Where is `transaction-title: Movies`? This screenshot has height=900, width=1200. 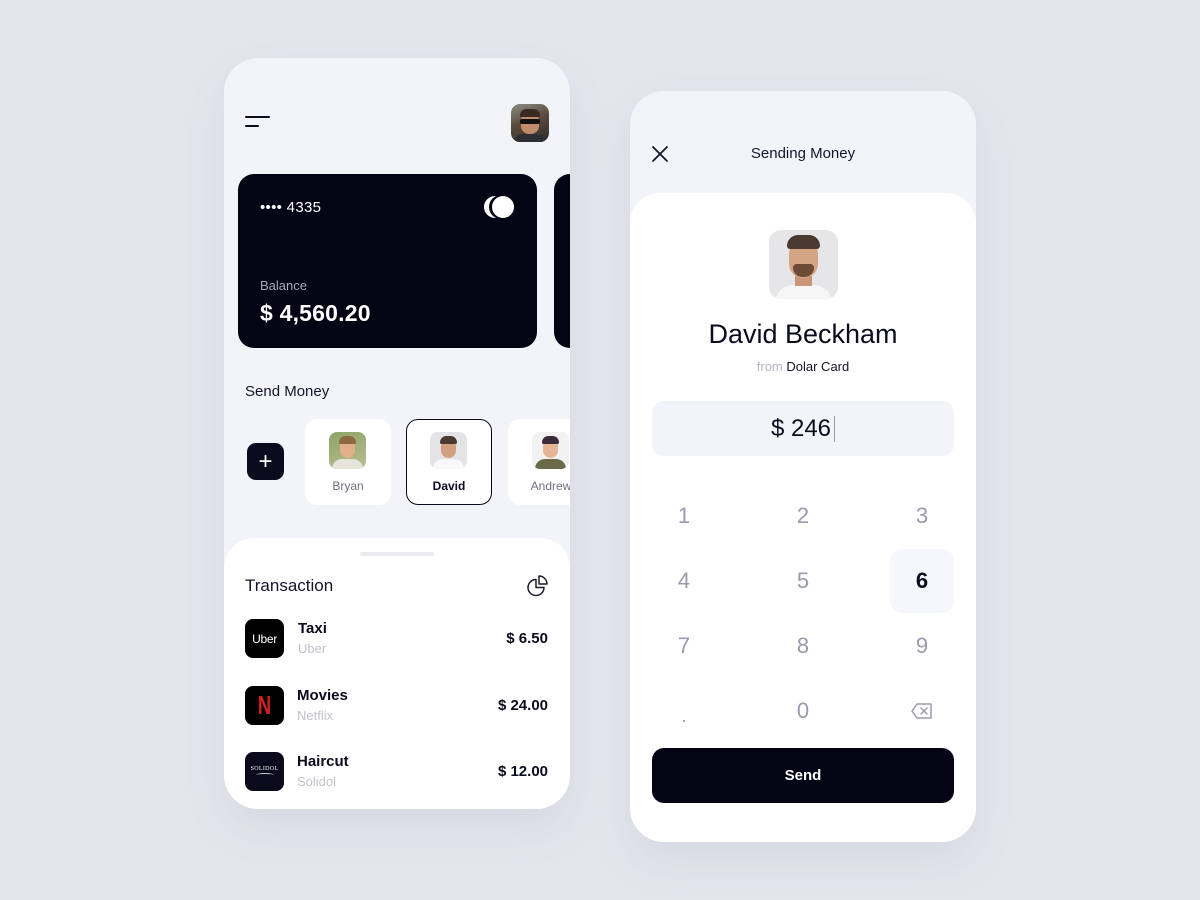
transaction-title: Movies is located at coordinates (322, 695).